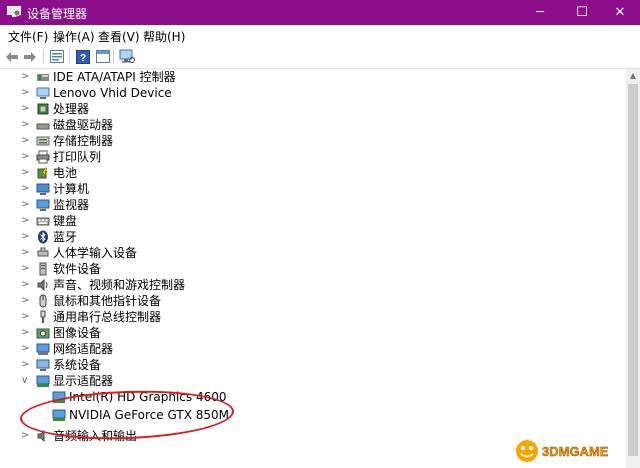 This screenshot has height=468, width=640. Describe the element at coordinates (313, 285) in the screenshot. I see `tree-node-sound: > 声音、视频和游戏控制器` at that location.